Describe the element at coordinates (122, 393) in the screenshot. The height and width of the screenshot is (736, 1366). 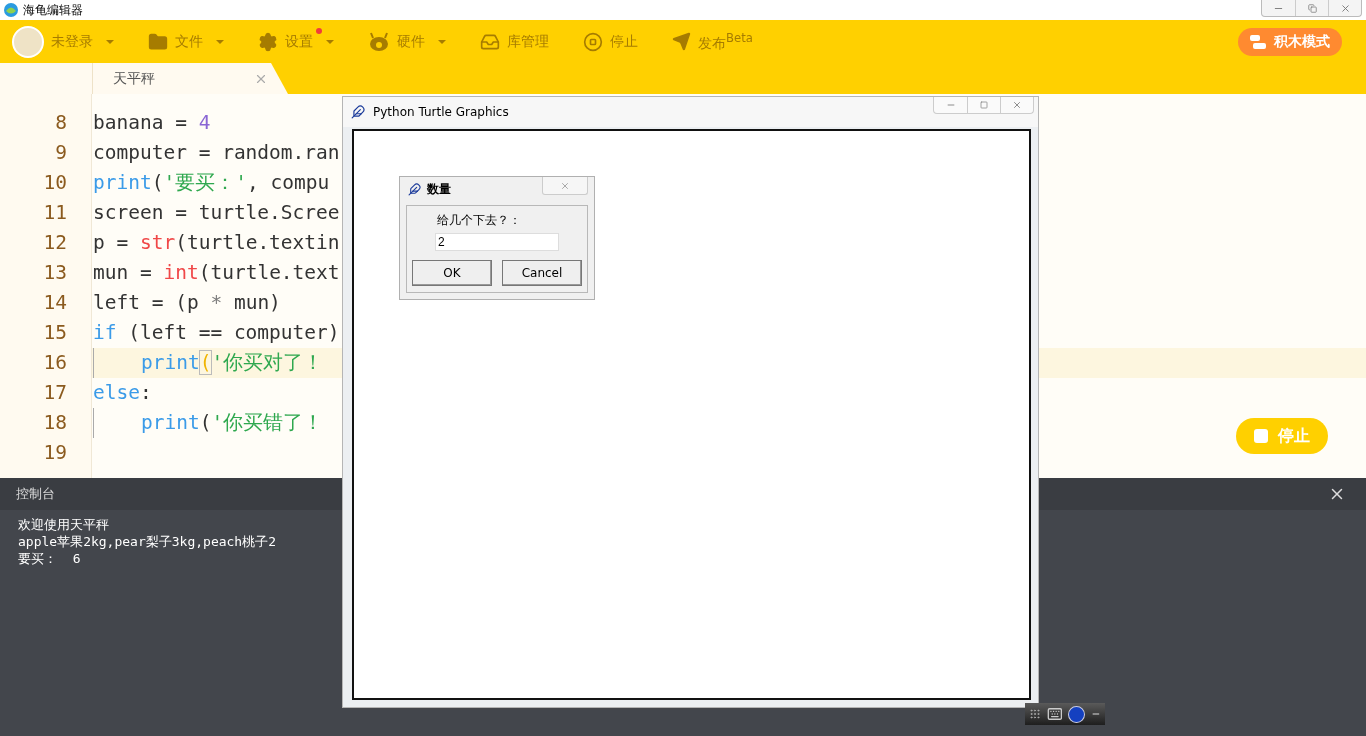
I see `code-line: else:` at that location.